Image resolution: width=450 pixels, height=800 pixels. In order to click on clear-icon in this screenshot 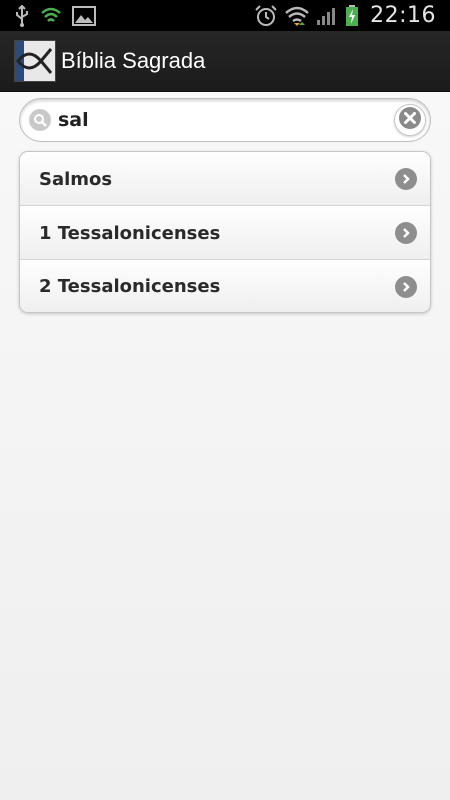, I will do `click(410, 120)`.